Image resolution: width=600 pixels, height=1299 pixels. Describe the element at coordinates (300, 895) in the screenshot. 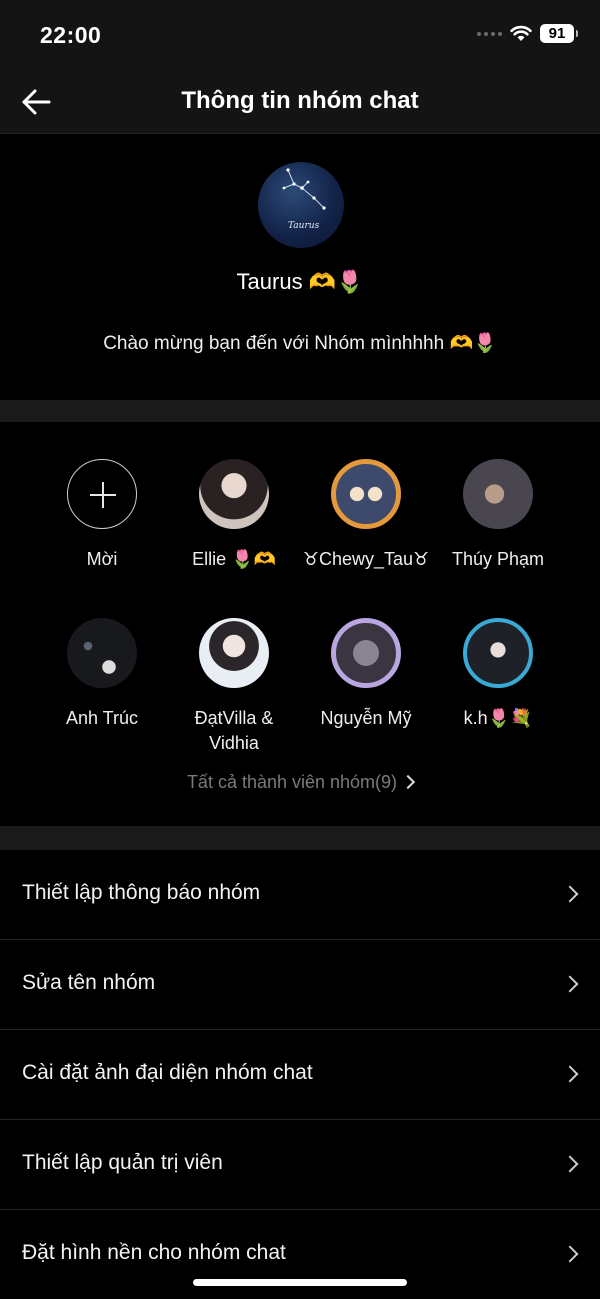

I see `setting-notifications: Thiết lập thông báo nhóm` at that location.